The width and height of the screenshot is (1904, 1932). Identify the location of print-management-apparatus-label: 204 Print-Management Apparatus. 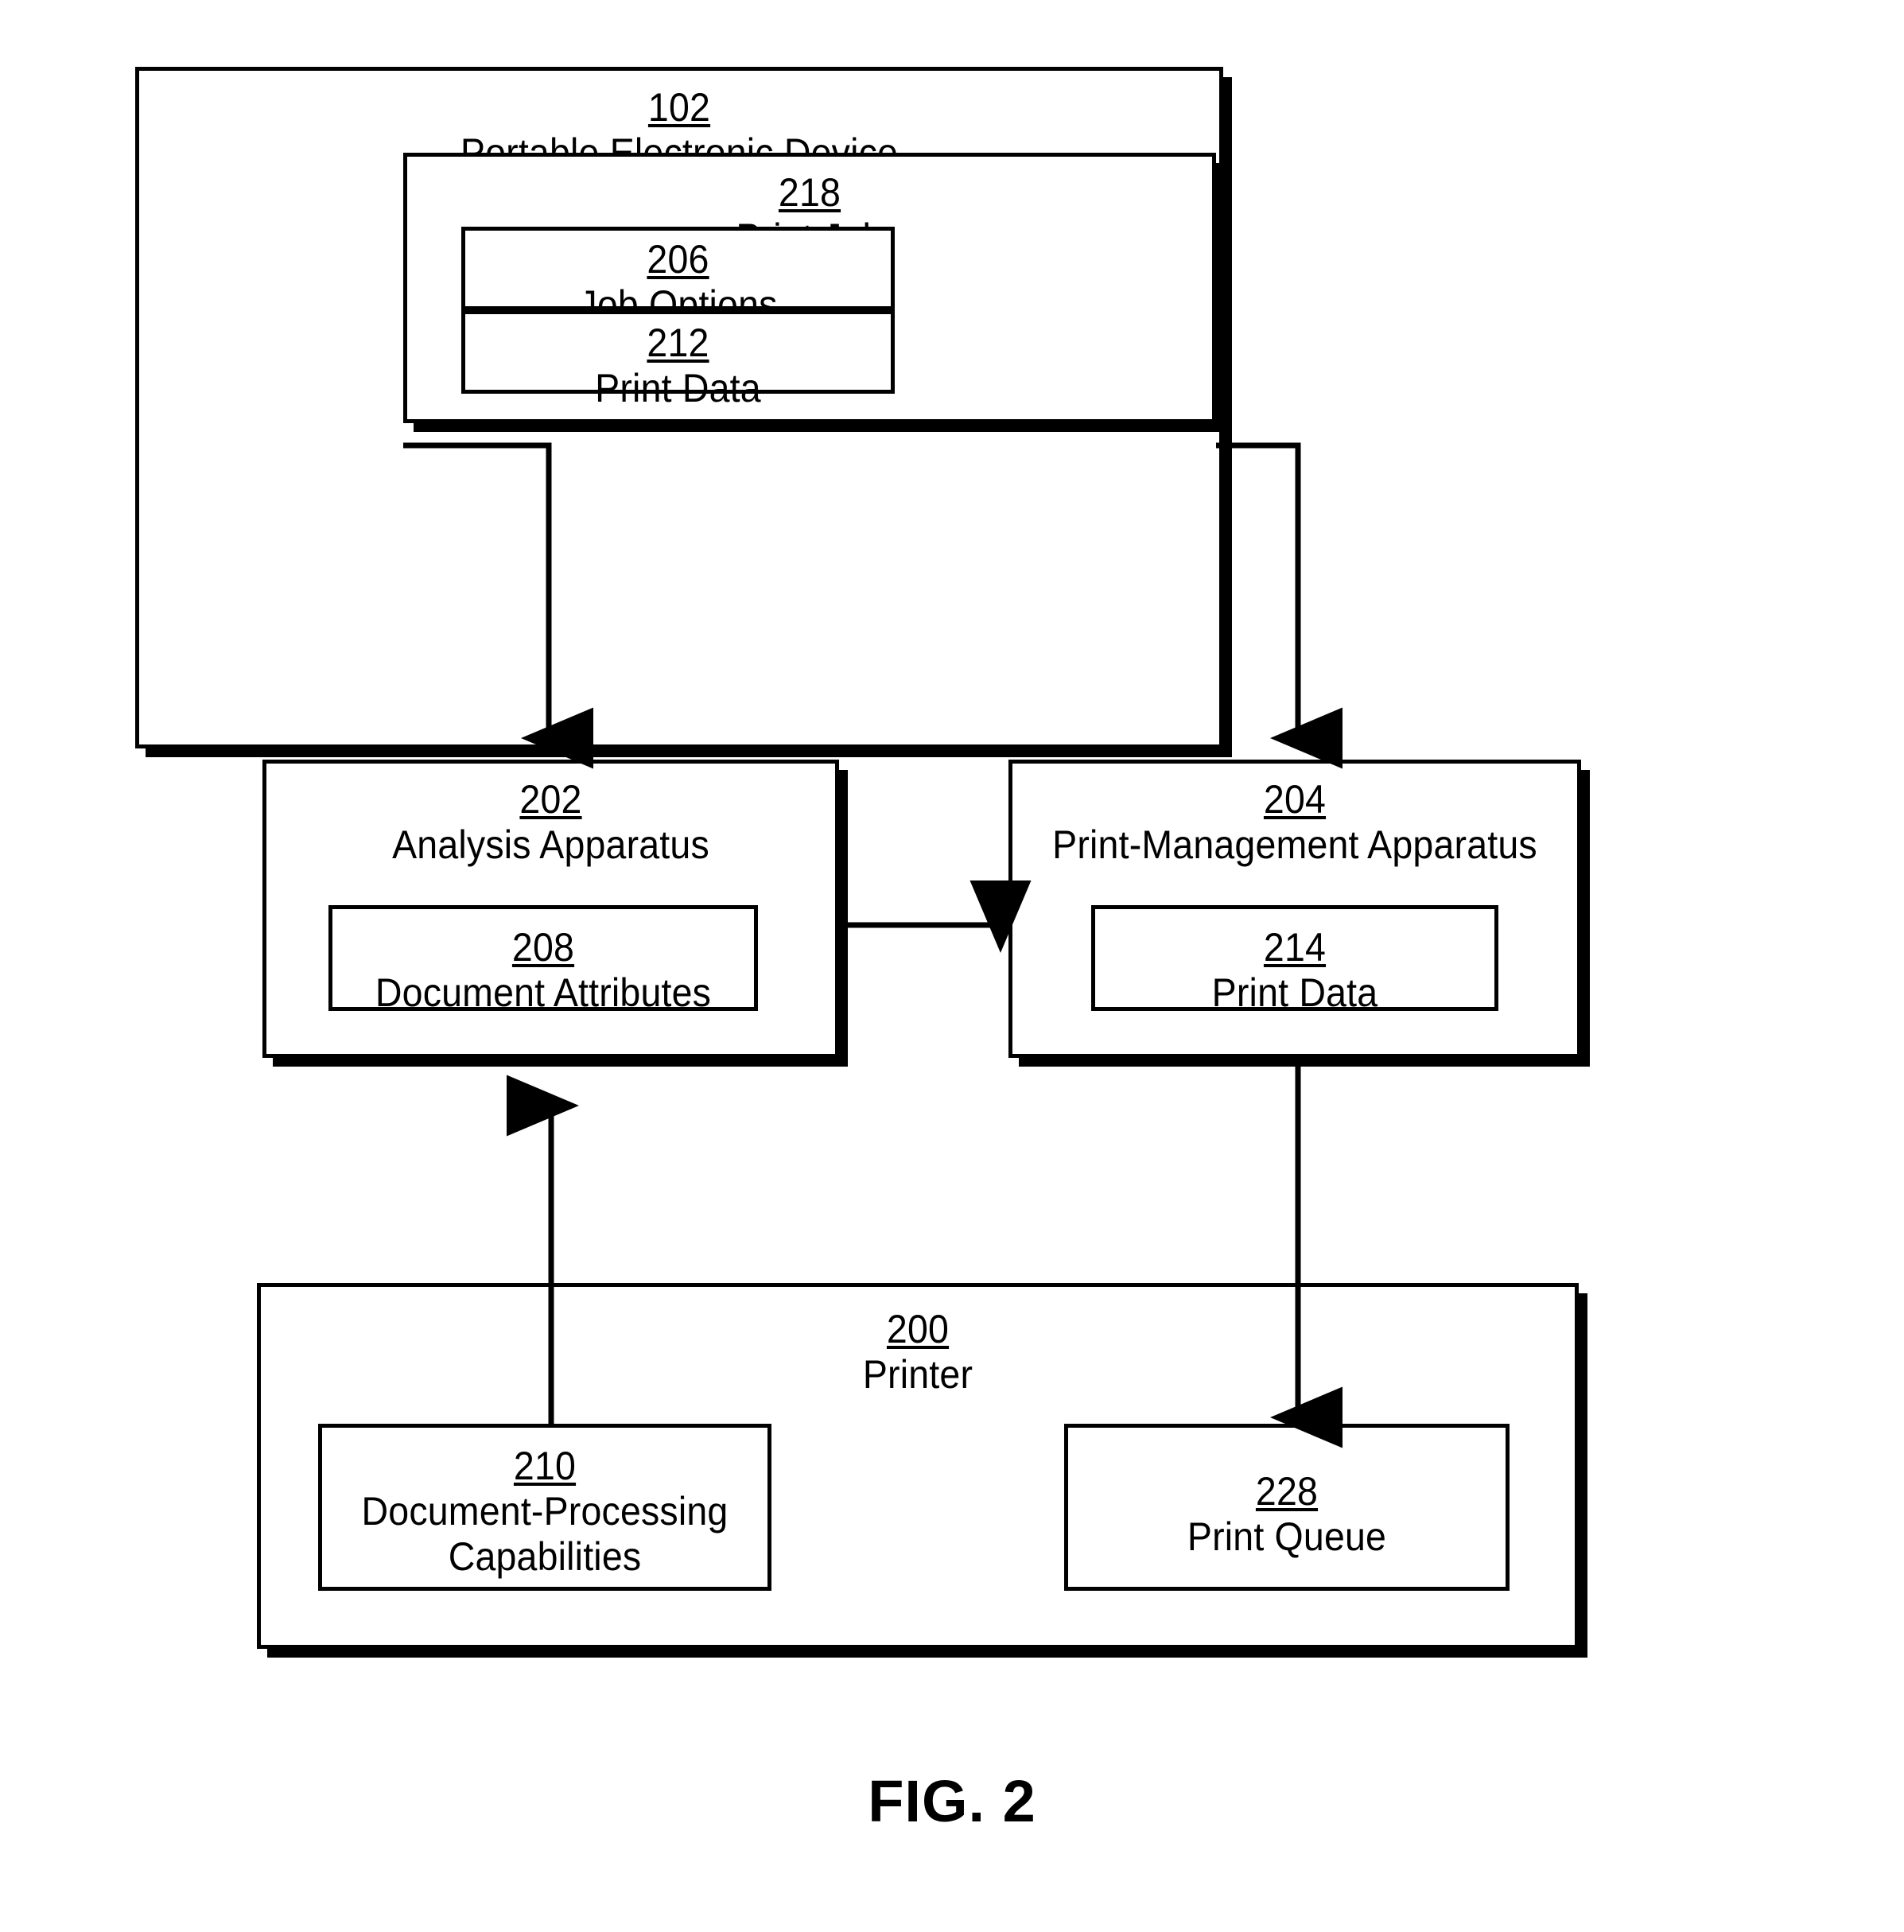
(1294, 822).